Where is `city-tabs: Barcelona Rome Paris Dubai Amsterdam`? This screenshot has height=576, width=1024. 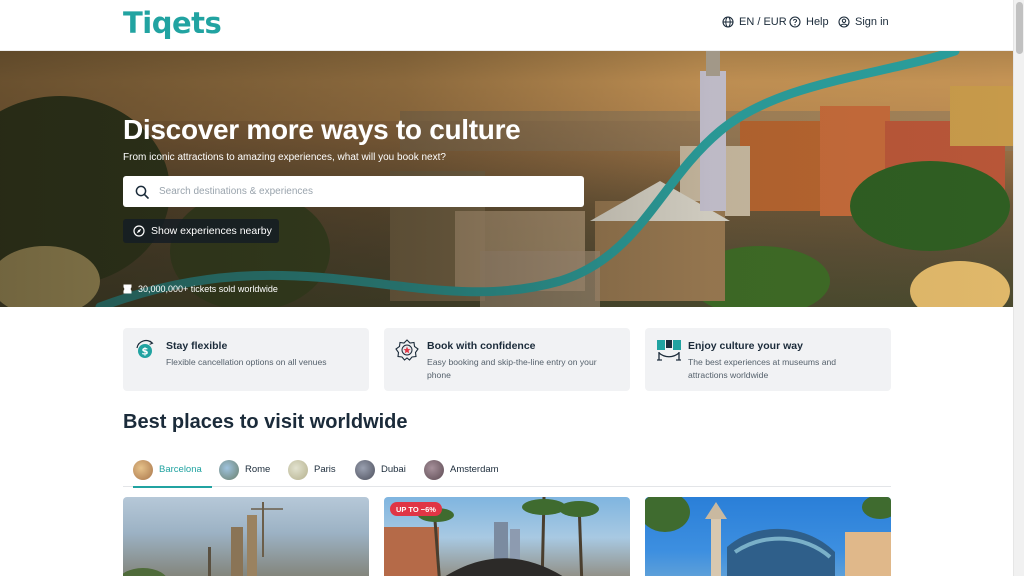 city-tabs: Barcelona Rome Paris Dubai Amsterdam is located at coordinates (507, 468).